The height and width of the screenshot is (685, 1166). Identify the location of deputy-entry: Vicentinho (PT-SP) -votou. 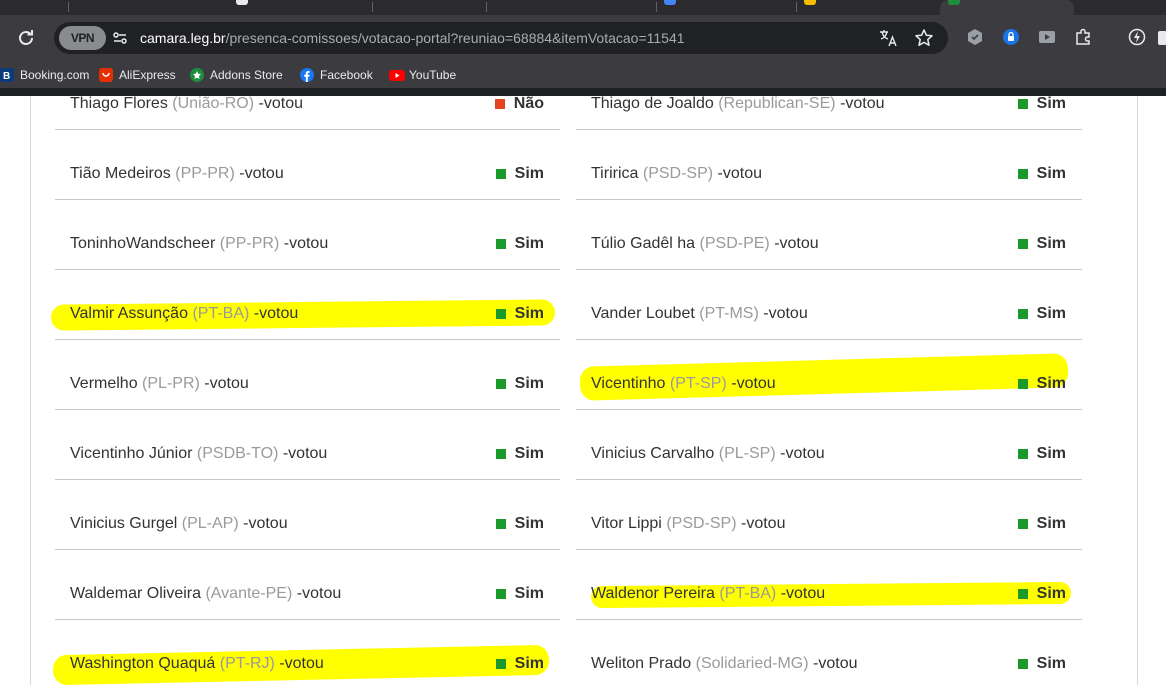
(683, 384).